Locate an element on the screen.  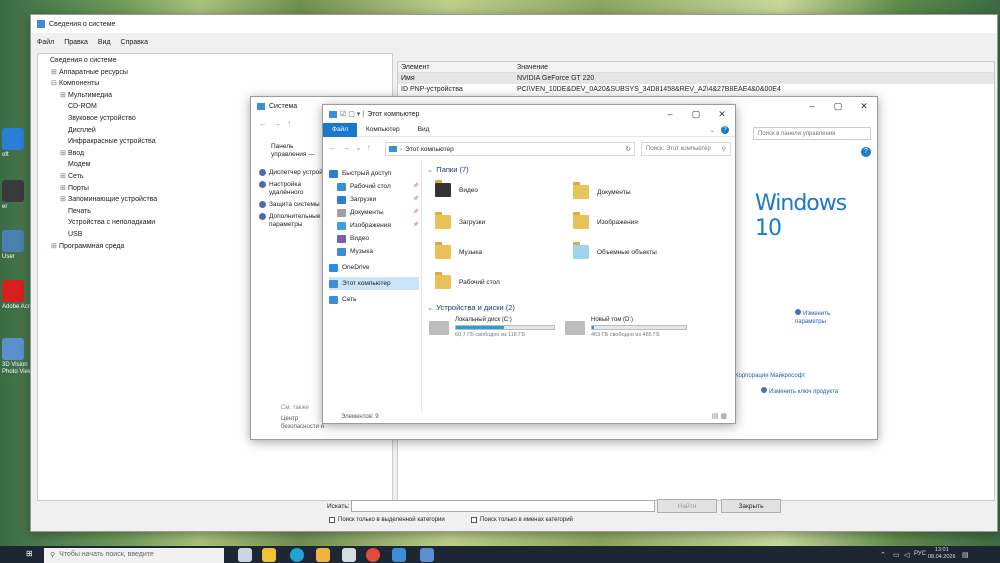
chevron-down-icon: ⌄ is located at coordinates (430, 169).